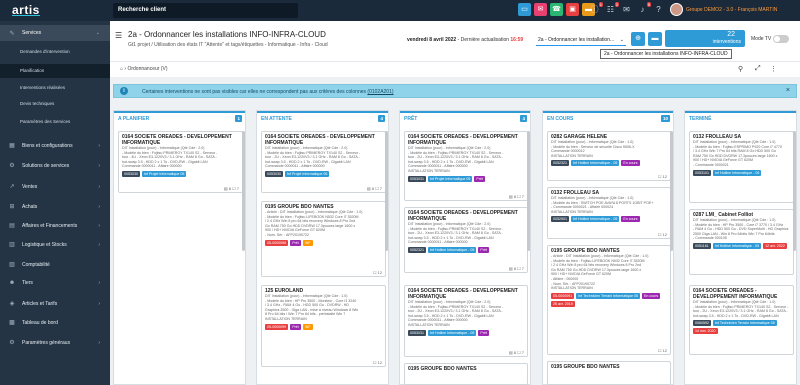  What do you see at coordinates (55, 265) in the screenshot?
I see `sidebar-item-comptabilite: ▧ Comptabilité` at bounding box center [55, 265].